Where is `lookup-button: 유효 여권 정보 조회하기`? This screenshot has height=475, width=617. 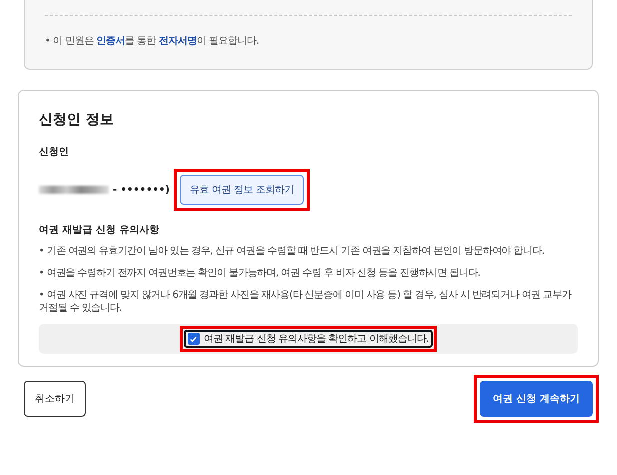 lookup-button: 유효 여권 정보 조회하기 is located at coordinates (242, 190).